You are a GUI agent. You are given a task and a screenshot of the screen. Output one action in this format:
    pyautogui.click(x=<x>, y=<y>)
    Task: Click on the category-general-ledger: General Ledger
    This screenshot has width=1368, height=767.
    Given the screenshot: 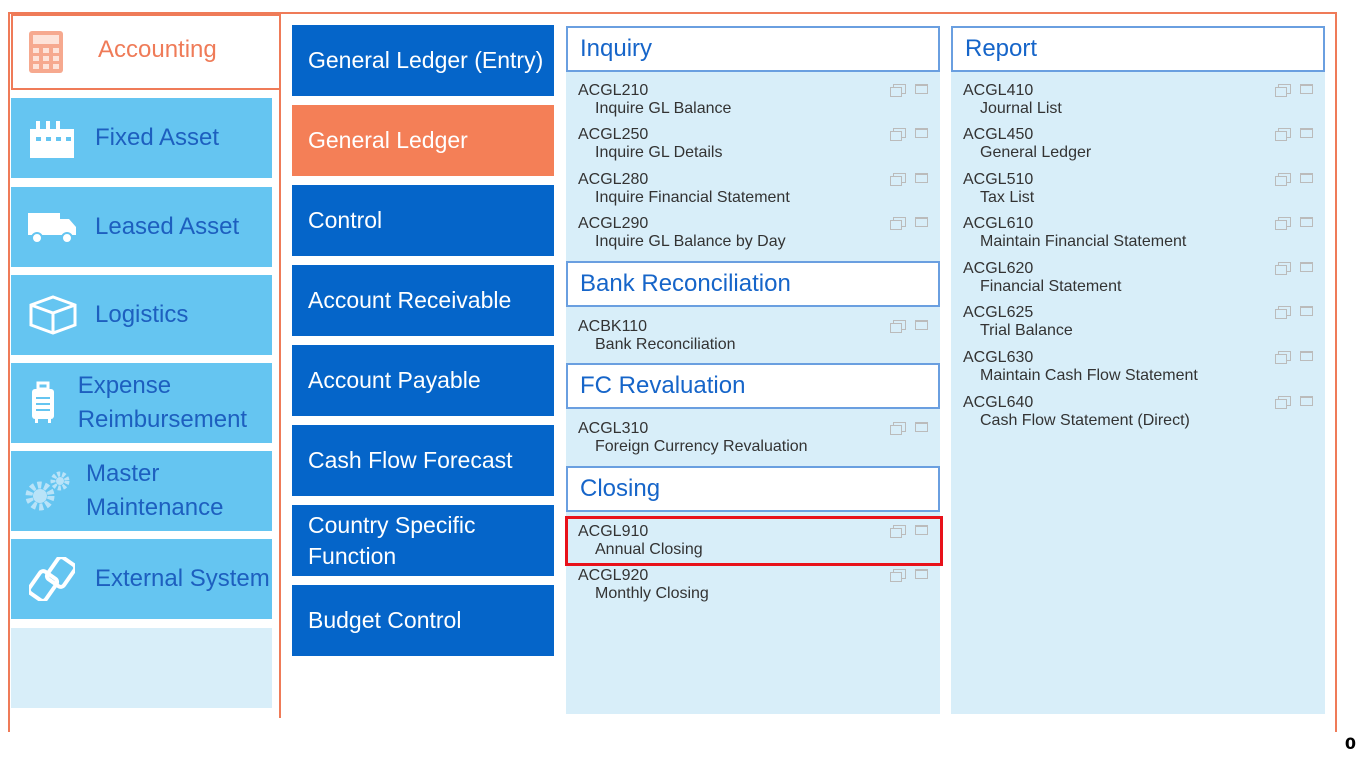 What is the action you would take?
    pyautogui.click(x=423, y=140)
    